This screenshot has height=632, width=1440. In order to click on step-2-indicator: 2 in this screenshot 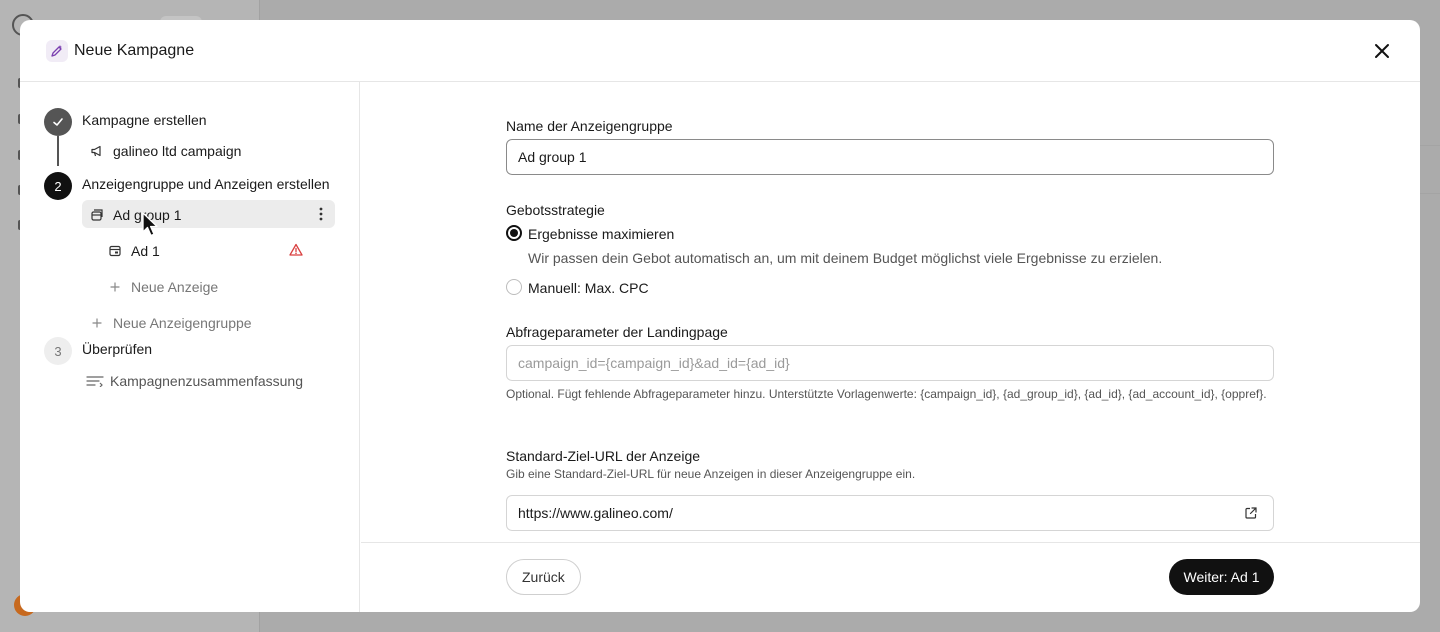, I will do `click(58, 186)`.